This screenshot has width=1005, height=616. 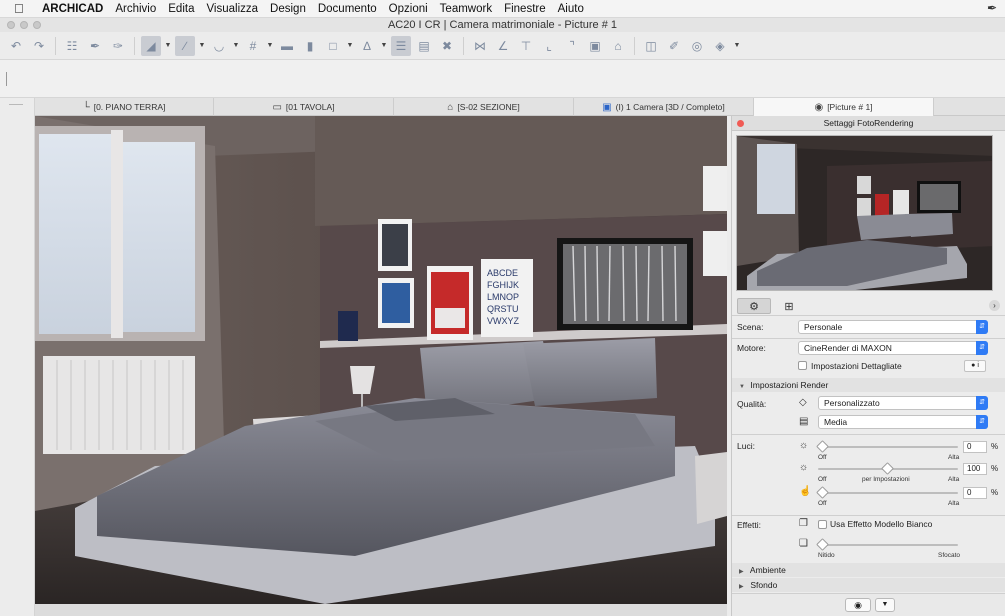 What do you see at coordinates (287, 46) in the screenshot?
I see `ruler-icon: ▬` at bounding box center [287, 46].